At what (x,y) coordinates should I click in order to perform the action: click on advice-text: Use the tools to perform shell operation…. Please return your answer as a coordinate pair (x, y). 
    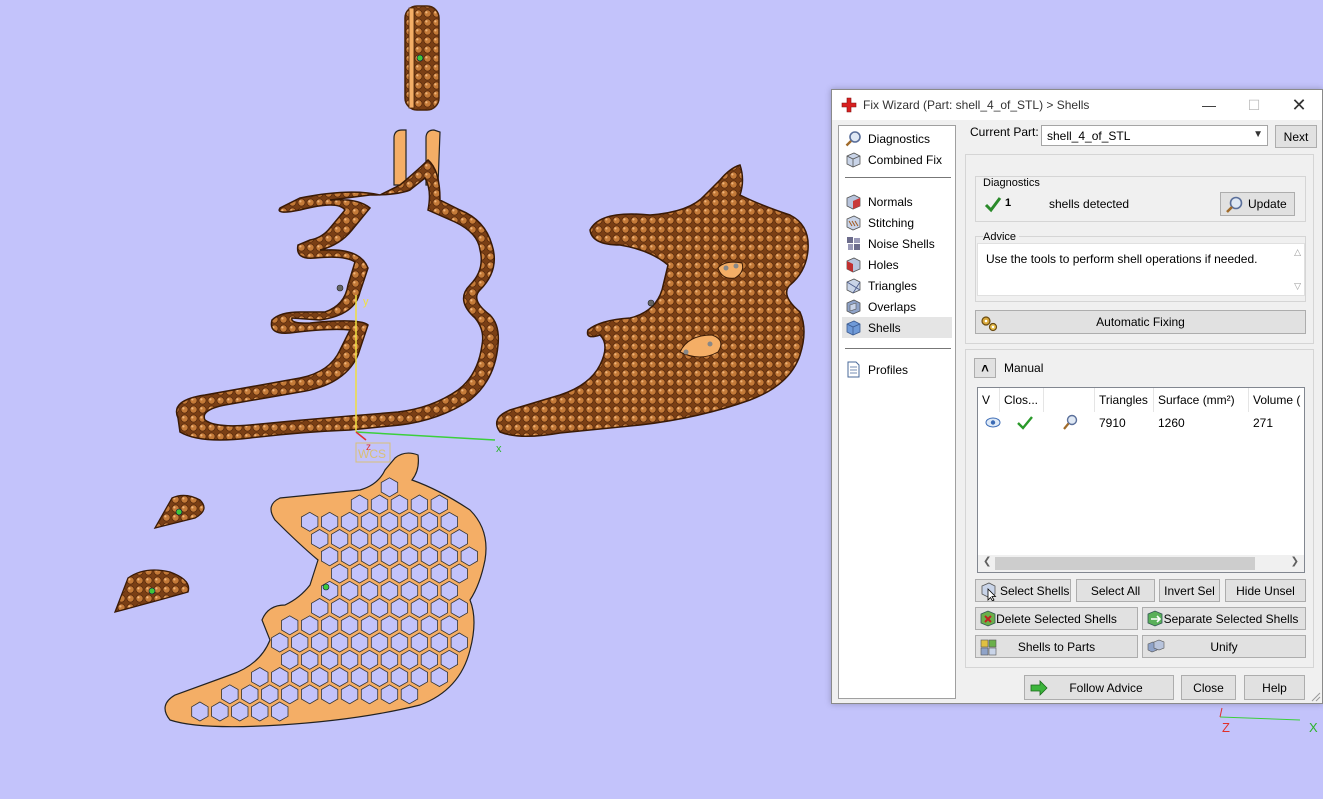
    Looking at the image, I should click on (1122, 259).